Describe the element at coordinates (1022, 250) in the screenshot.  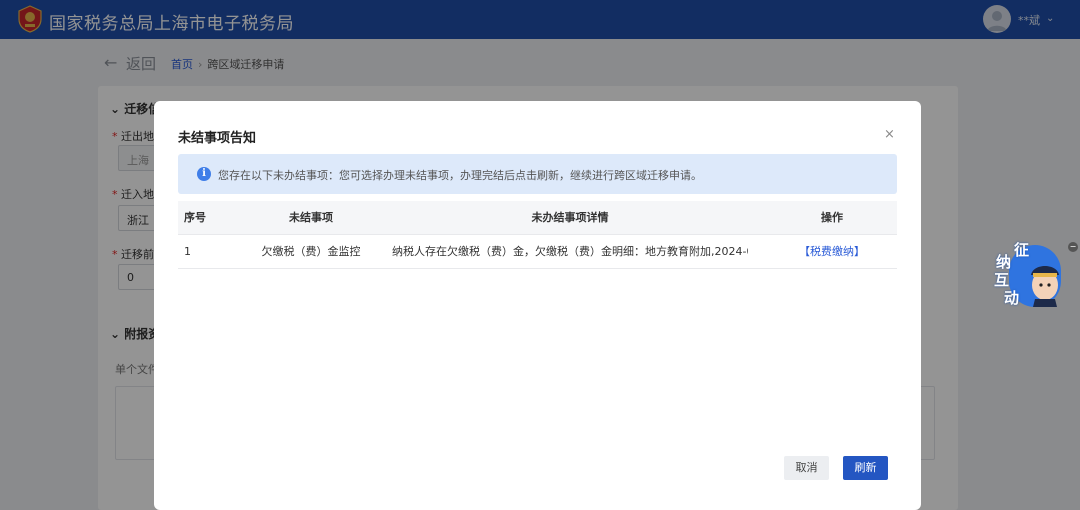
I see `widget-char-1: 征` at that location.